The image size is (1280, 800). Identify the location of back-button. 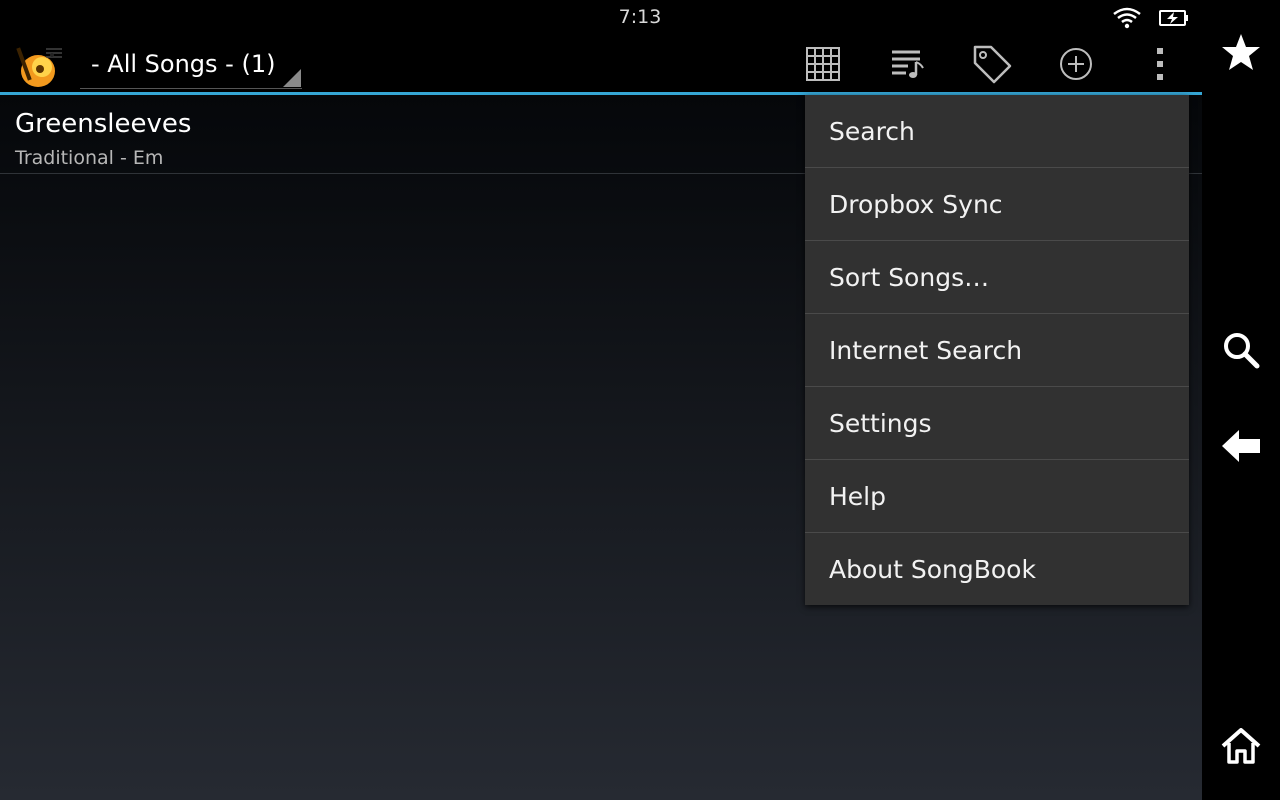
(1241, 448).